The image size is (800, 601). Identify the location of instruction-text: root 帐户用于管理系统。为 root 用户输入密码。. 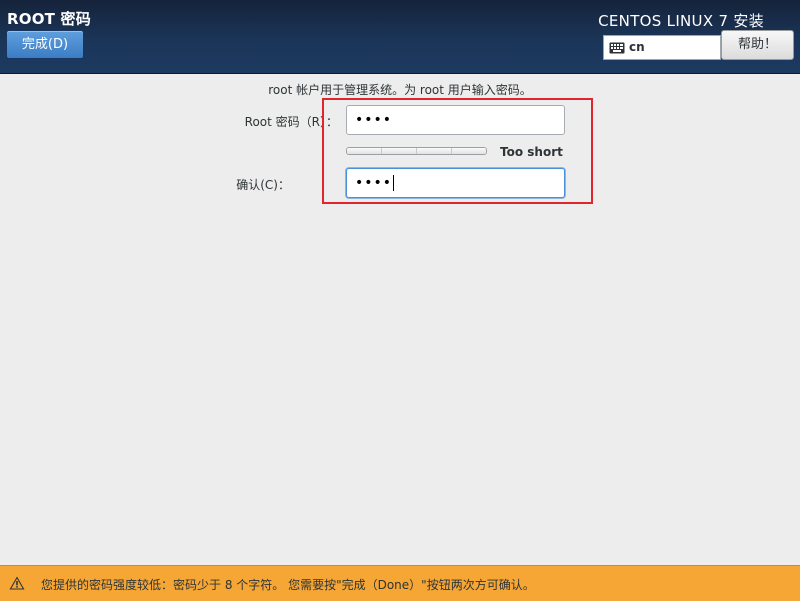
(400, 90).